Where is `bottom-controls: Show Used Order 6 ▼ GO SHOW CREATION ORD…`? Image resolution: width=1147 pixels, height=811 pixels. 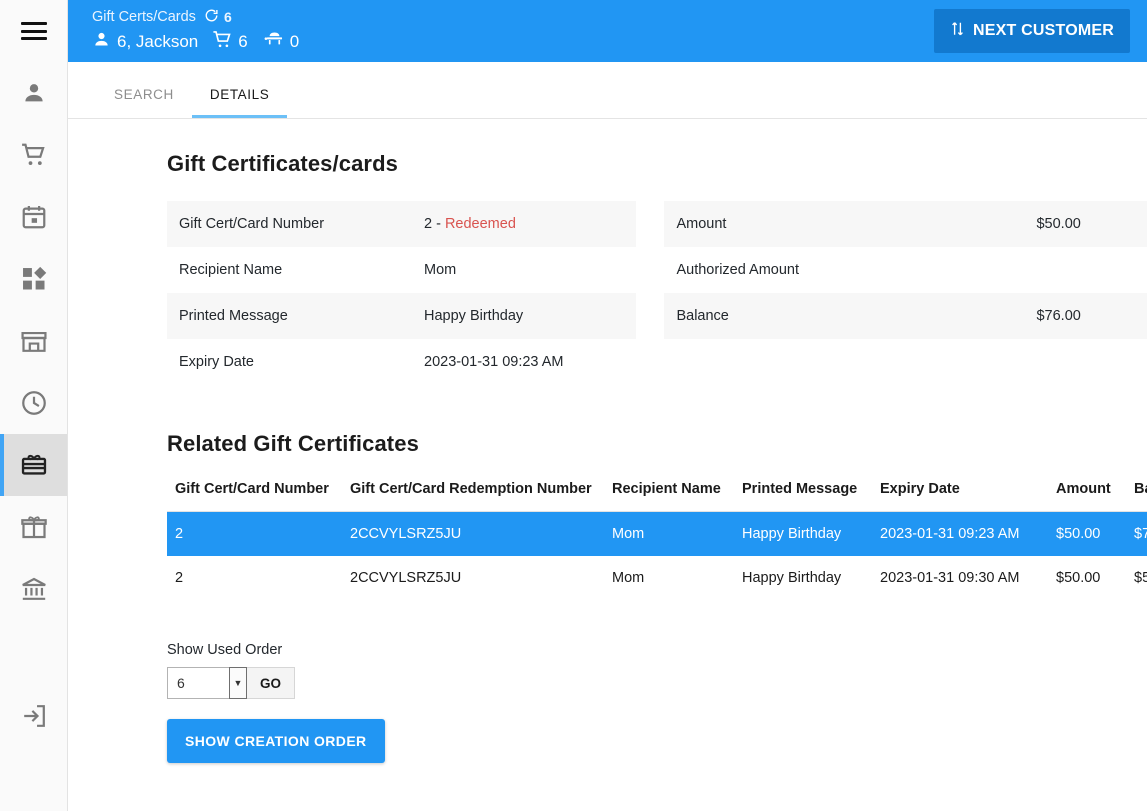
bottom-controls: Show Used Order 6 ▼ GO SHOW CREATION ORD… is located at coordinates (657, 702).